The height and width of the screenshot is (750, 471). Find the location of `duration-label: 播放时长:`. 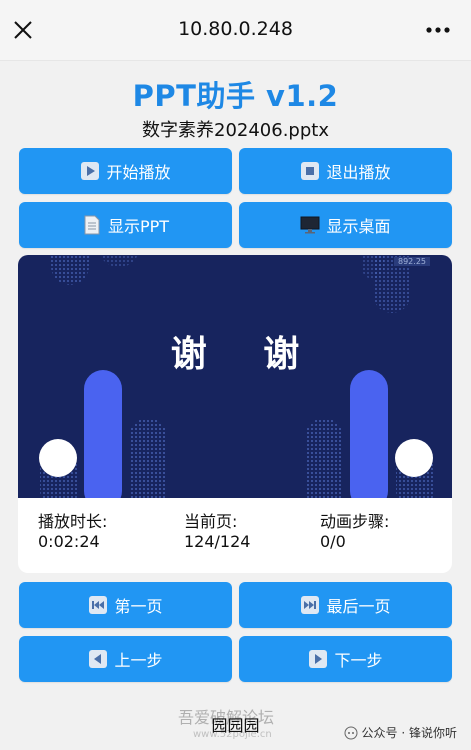

duration-label: 播放时长: is located at coordinates (73, 521).